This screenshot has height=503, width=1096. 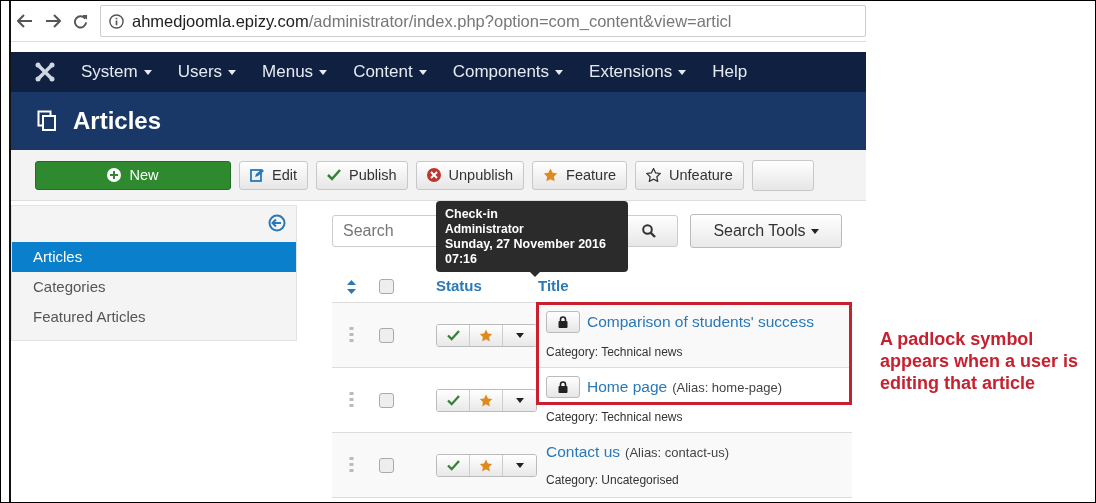 I want to click on edit-icon, so click(x=257, y=175).